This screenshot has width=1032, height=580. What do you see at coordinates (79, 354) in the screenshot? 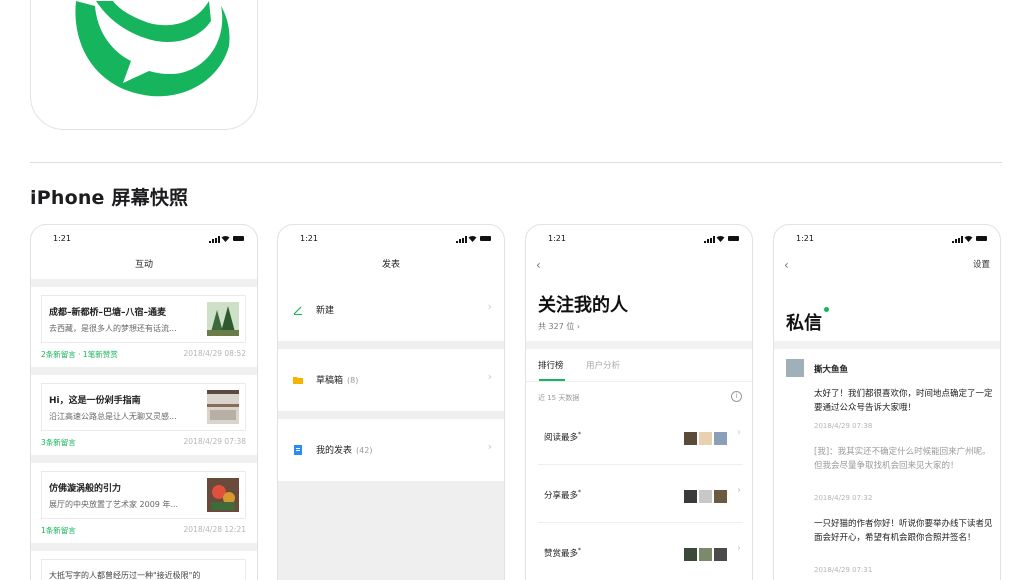
I see `item-stats: 2条新留言 · 1笔新赞赏` at bounding box center [79, 354].